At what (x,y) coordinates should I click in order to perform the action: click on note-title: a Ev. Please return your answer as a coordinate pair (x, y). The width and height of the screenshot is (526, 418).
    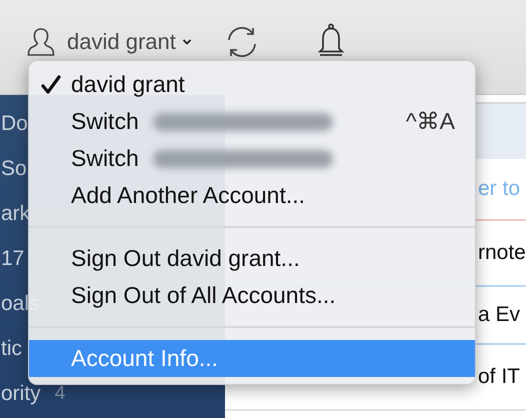
    Looking at the image, I should click on (499, 315).